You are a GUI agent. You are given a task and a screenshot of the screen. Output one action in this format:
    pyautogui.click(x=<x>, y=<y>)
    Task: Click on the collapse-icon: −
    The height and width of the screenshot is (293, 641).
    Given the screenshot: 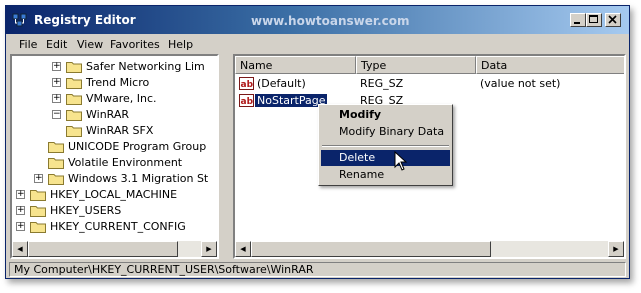 What is the action you would take?
    pyautogui.click(x=56, y=114)
    